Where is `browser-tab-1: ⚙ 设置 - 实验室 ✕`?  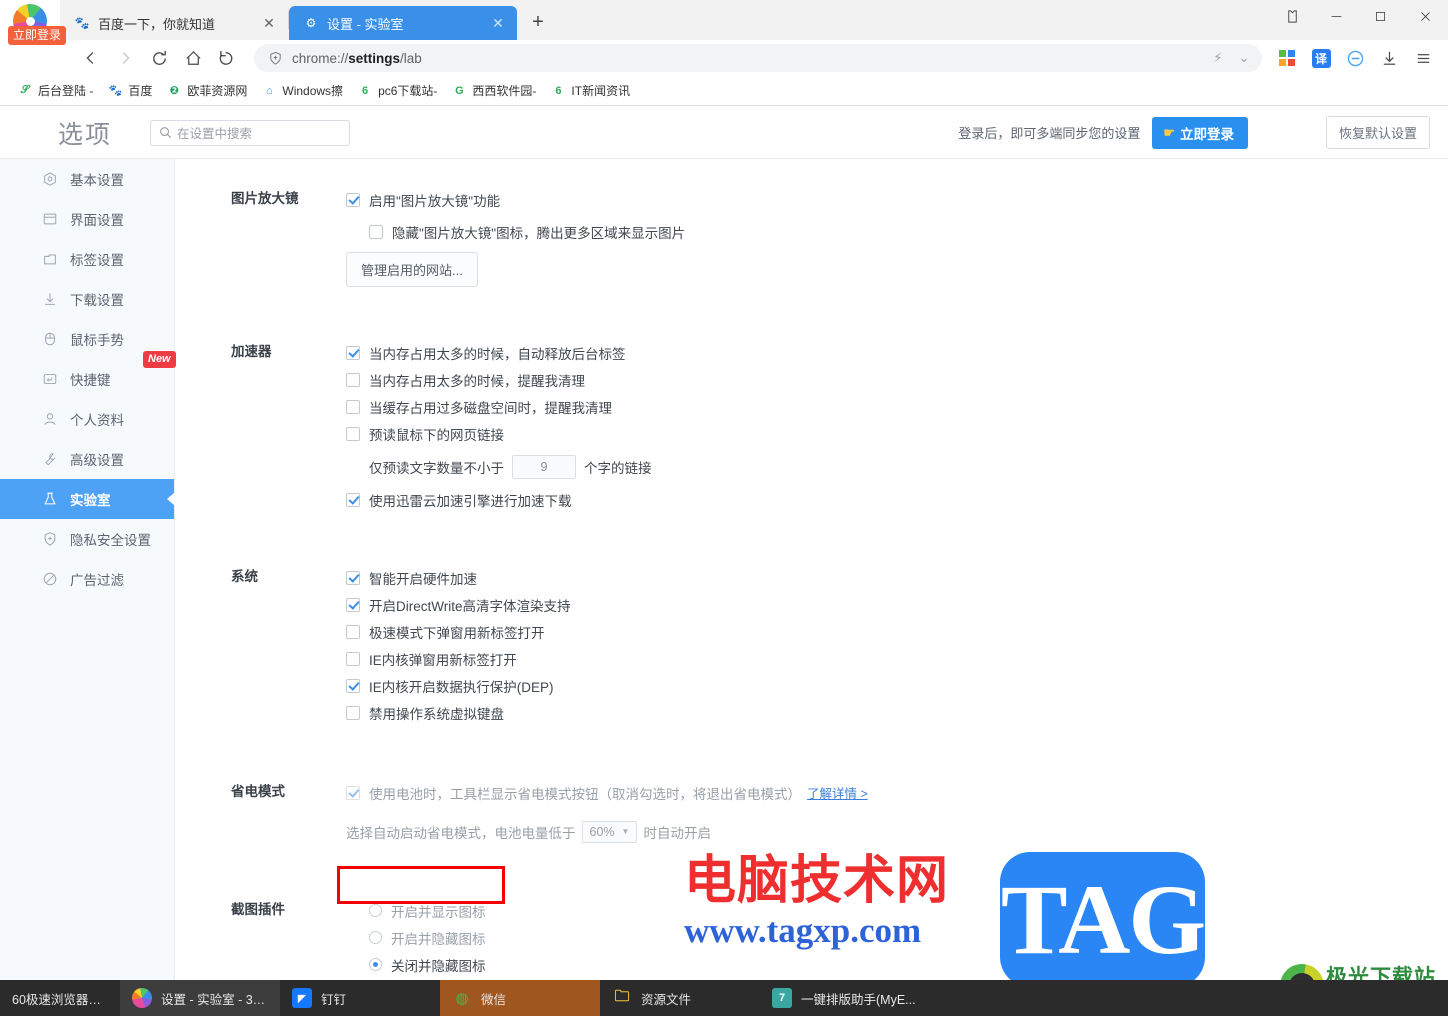 browser-tab-1: ⚙ 设置 - 实验室 ✕ is located at coordinates (403, 23).